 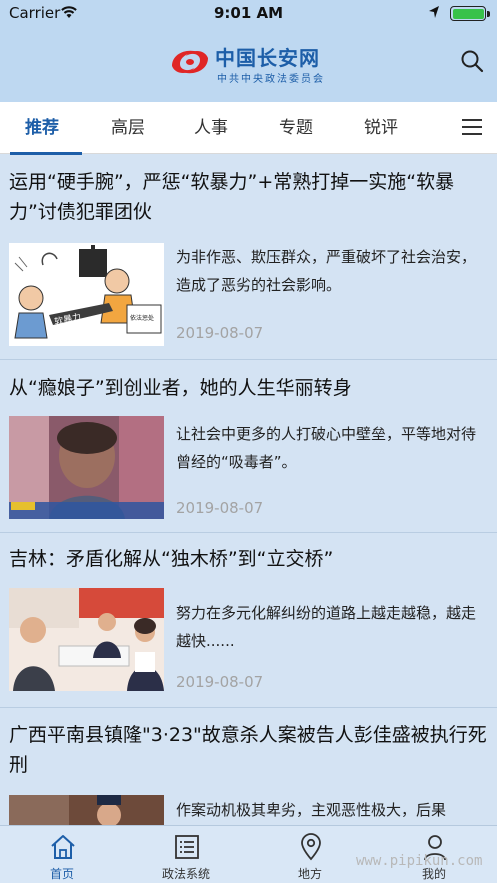 I want to click on location-arrow-icon, so click(x=434, y=12).